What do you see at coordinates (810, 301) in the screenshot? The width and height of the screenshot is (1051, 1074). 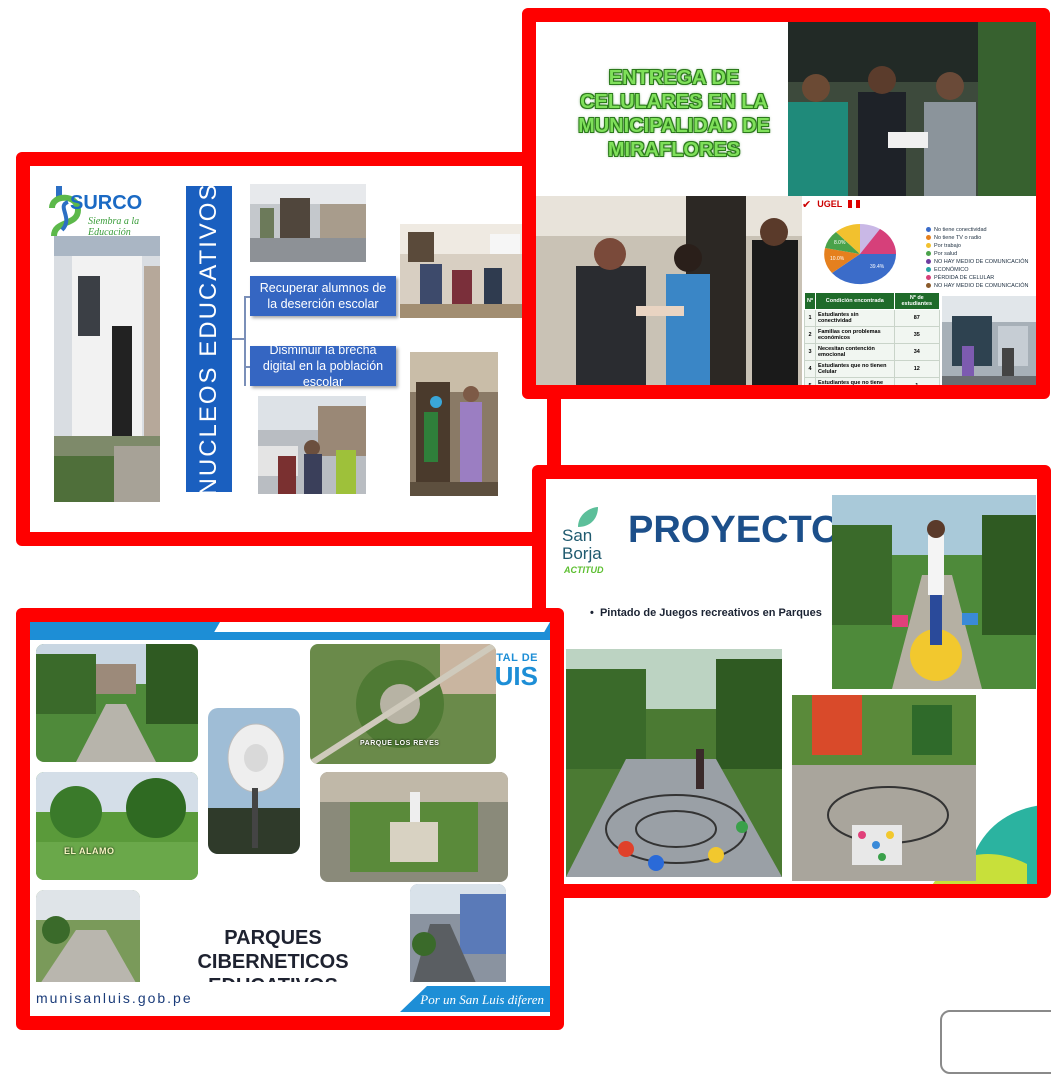 I see `table-header: Nº` at bounding box center [810, 301].